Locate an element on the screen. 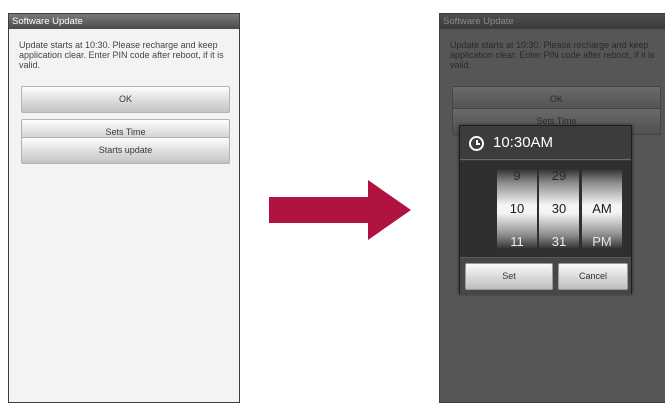 The image size is (665, 403). time-picker-wheels: 9 10 11 29 30 31 AM PM is located at coordinates (545, 209).